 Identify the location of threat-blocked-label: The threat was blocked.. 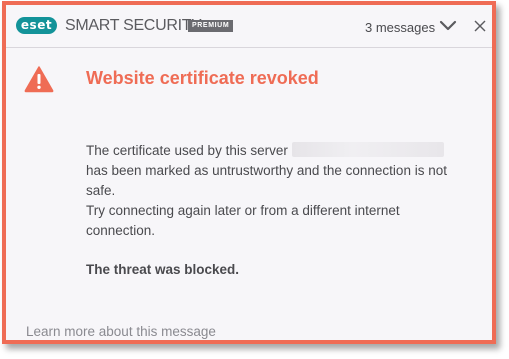
(163, 269).